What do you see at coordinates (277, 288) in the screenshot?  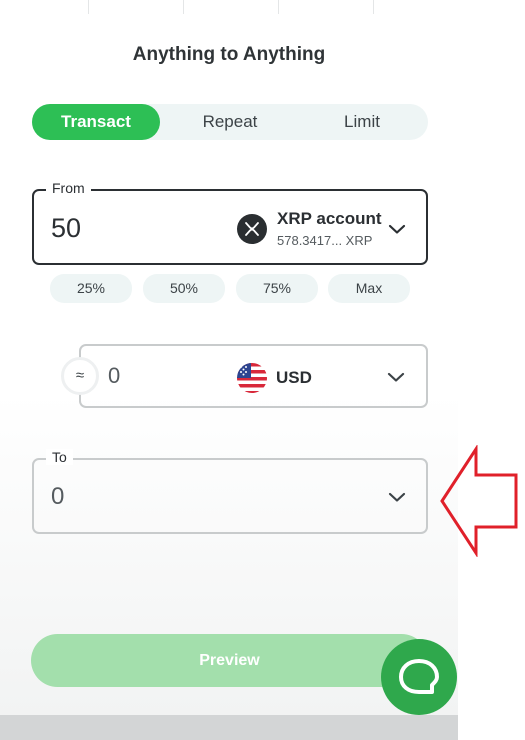 I see `percent-75-button: 75%` at bounding box center [277, 288].